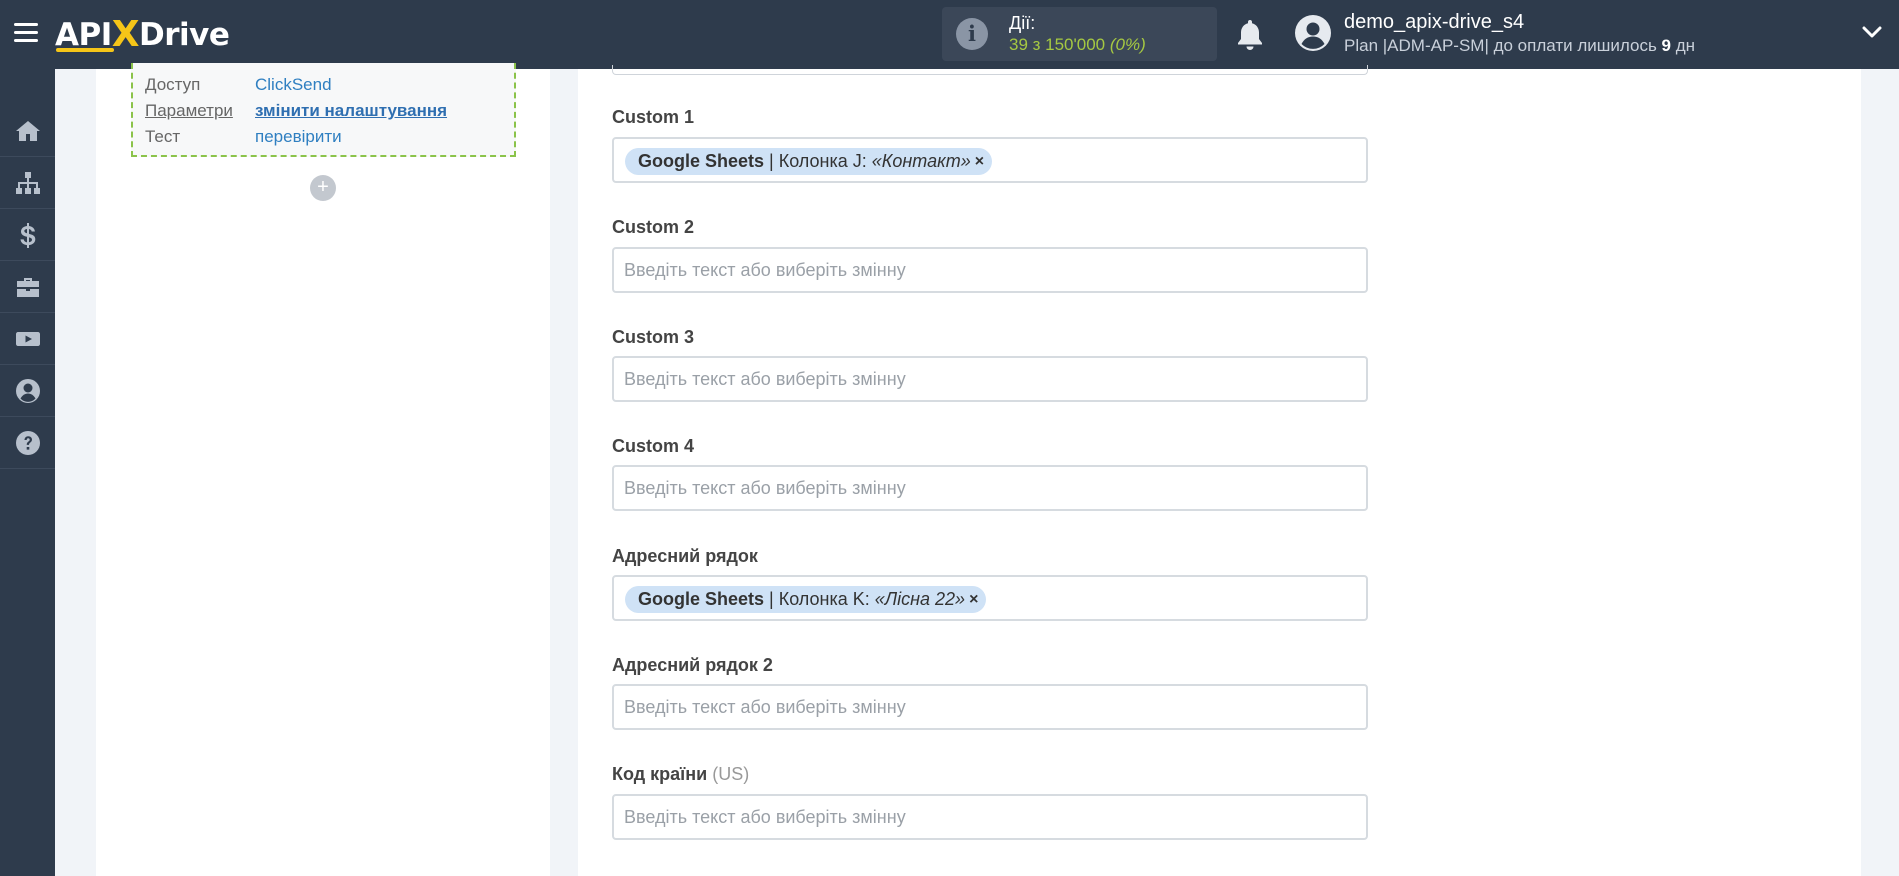 The height and width of the screenshot is (876, 1899). What do you see at coordinates (184, 35) in the screenshot?
I see `logo-drive: Drive` at bounding box center [184, 35].